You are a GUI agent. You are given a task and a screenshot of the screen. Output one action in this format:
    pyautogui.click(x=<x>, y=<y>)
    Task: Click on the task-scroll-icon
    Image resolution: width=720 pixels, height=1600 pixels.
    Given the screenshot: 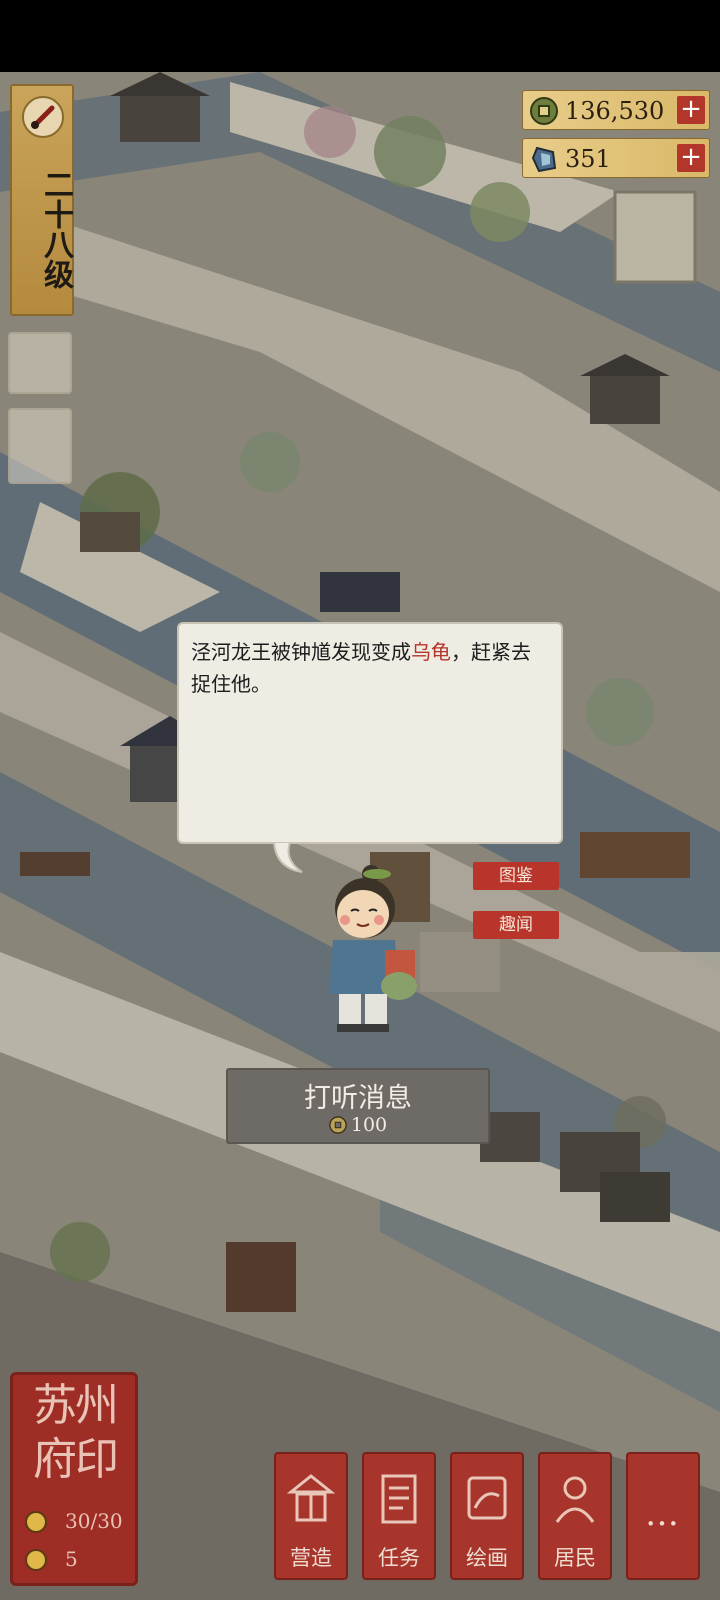 What is the action you would take?
    pyautogui.click(x=399, y=1499)
    